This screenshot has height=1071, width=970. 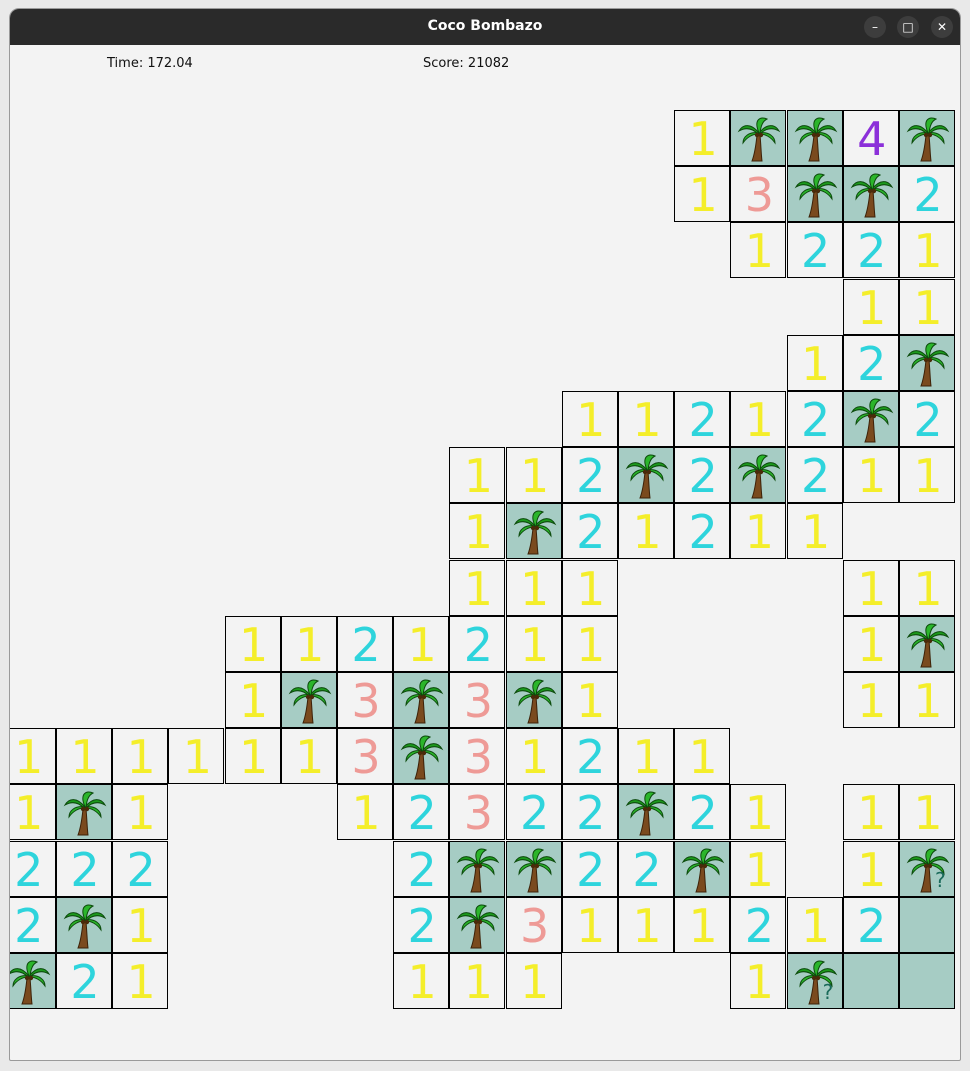 What do you see at coordinates (875, 27) in the screenshot?
I see `minimize-button: –` at bounding box center [875, 27].